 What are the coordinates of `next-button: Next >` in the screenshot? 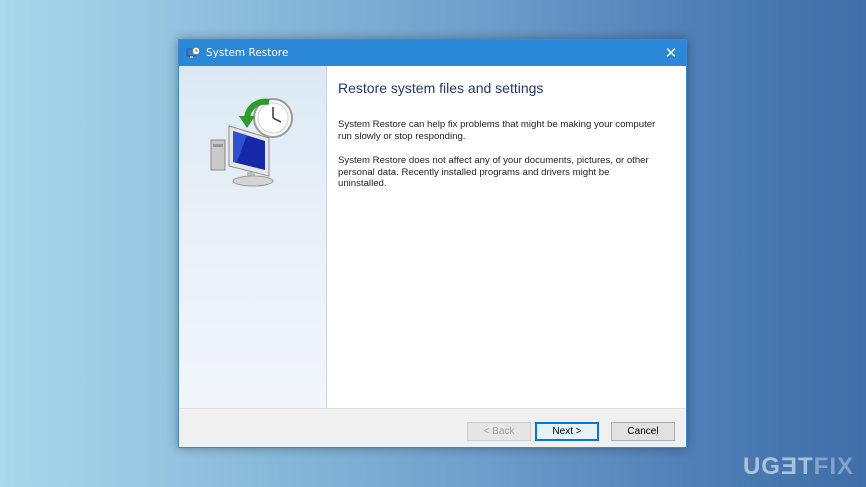 It's located at (567, 431).